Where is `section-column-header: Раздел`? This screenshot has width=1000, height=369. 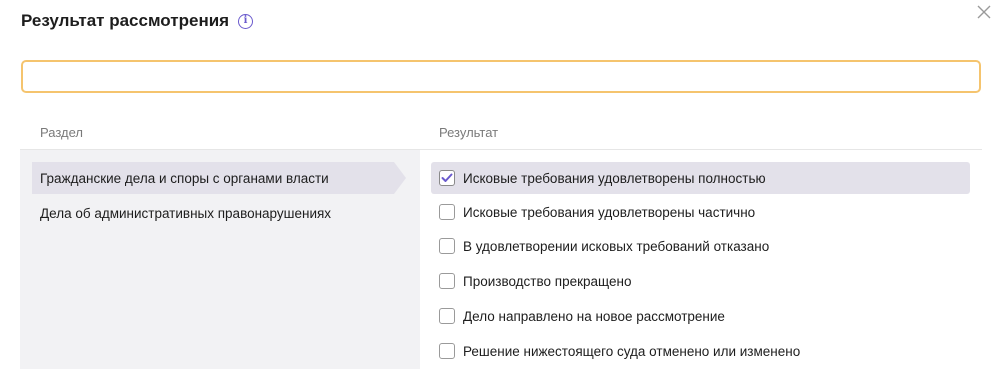
section-column-header: Раздел is located at coordinates (61, 132).